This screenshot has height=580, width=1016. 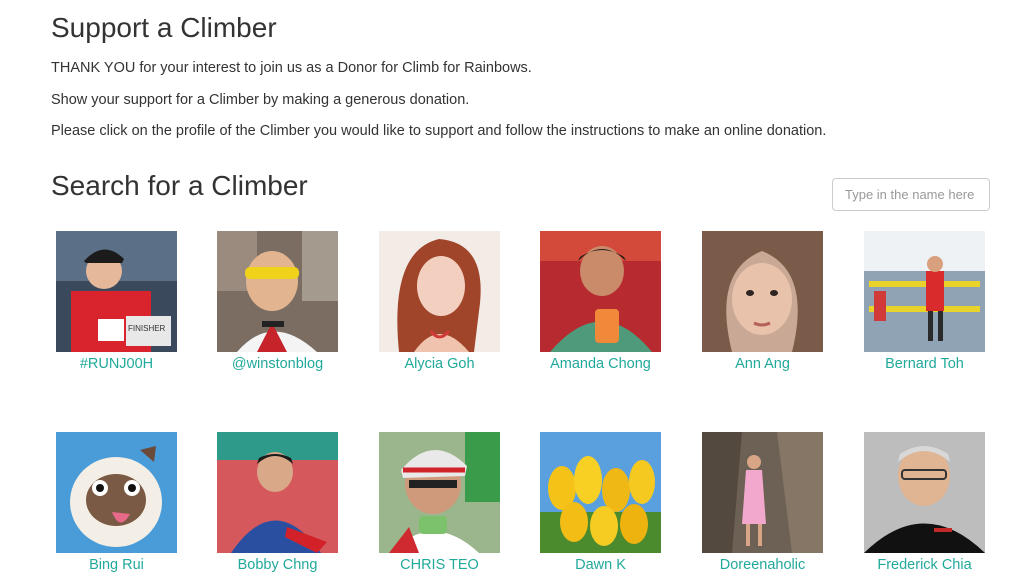 I want to click on page-title: Support a Climber, so click(x=164, y=27).